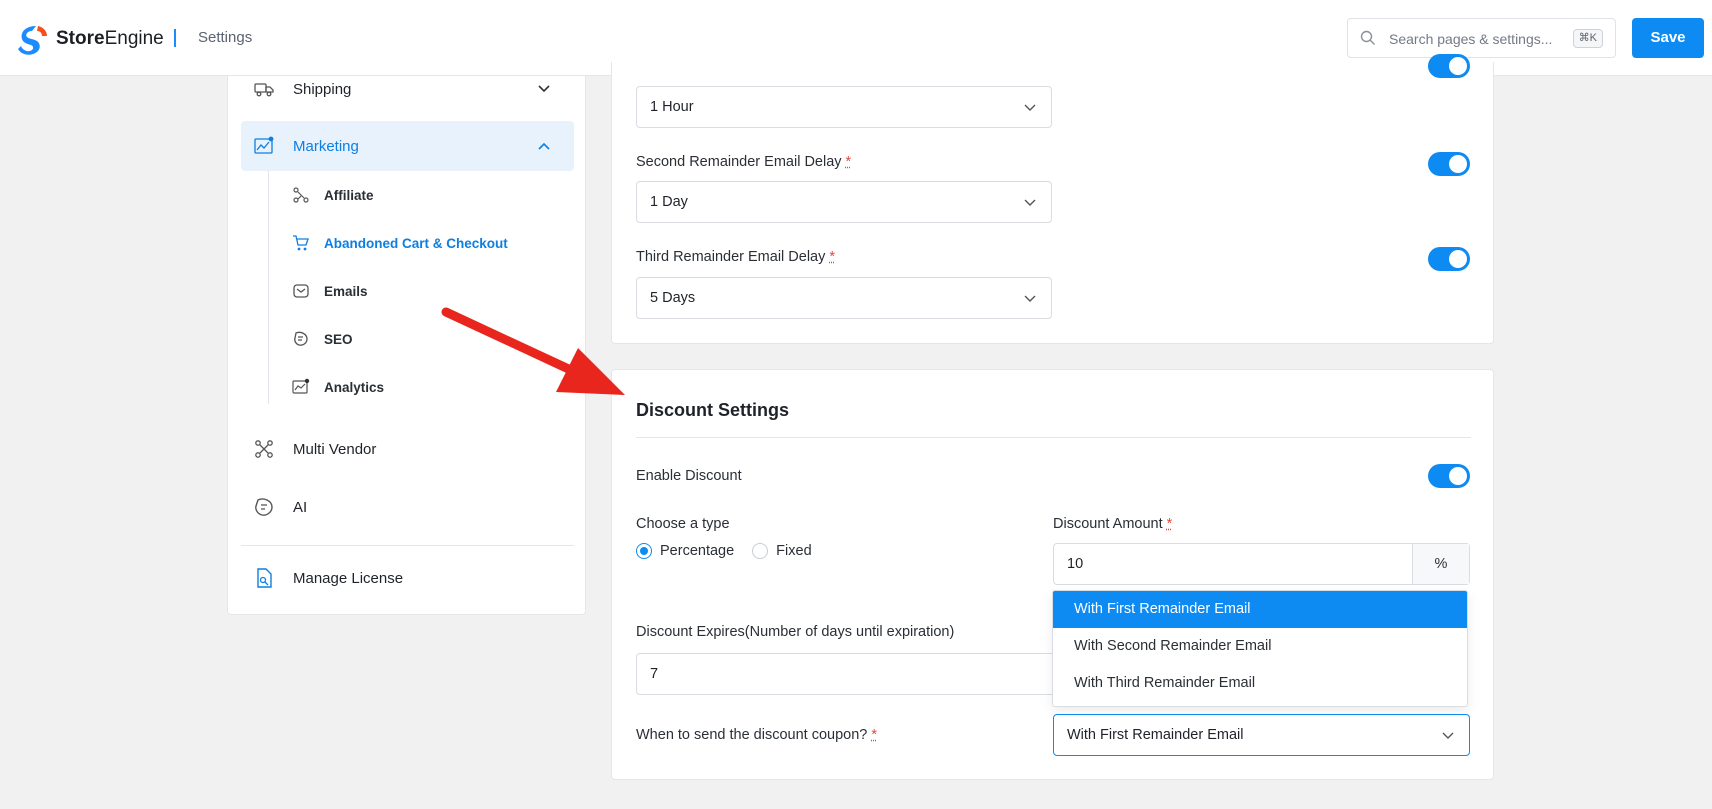  I want to click on discount-settings-title: Discount Settings, so click(713, 410).